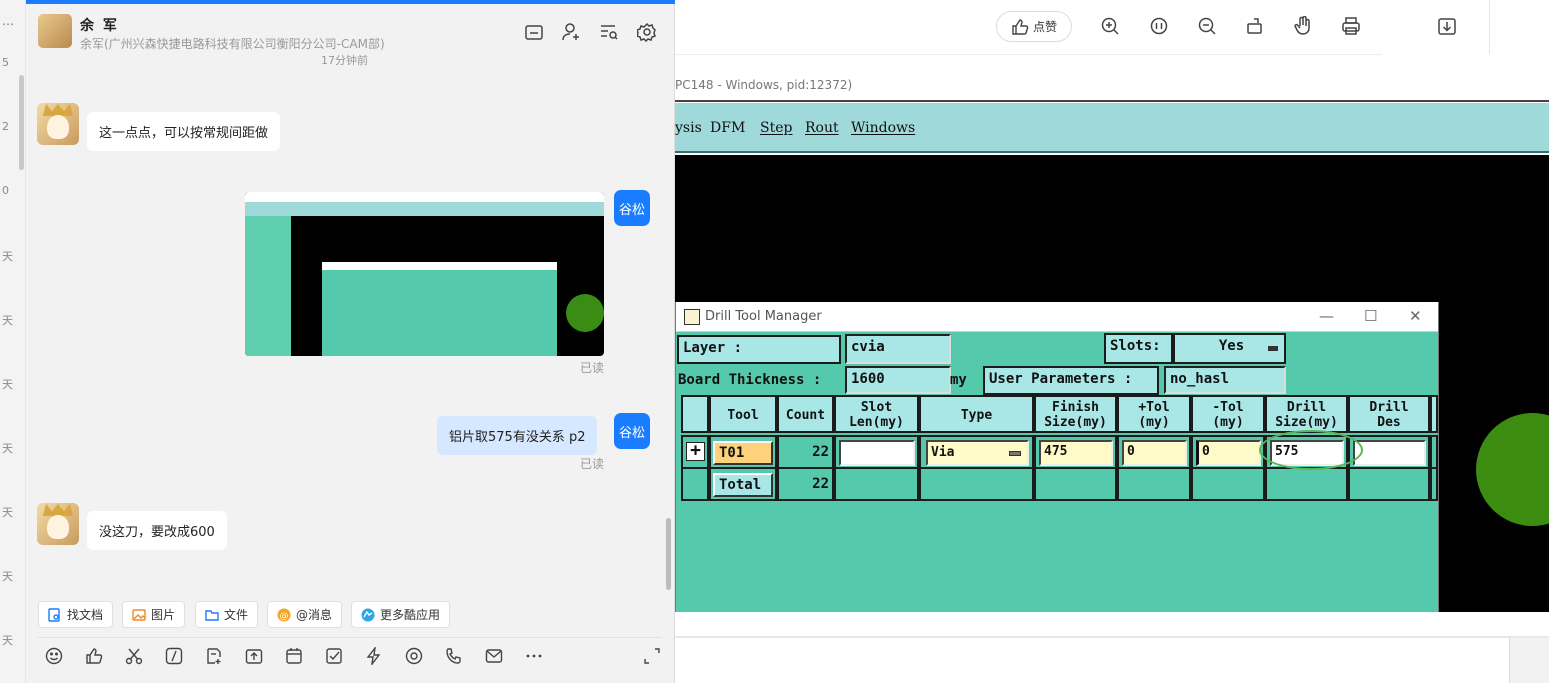  What do you see at coordinates (1415, 316) in the screenshot?
I see `close-icon: ✕` at bounding box center [1415, 316].